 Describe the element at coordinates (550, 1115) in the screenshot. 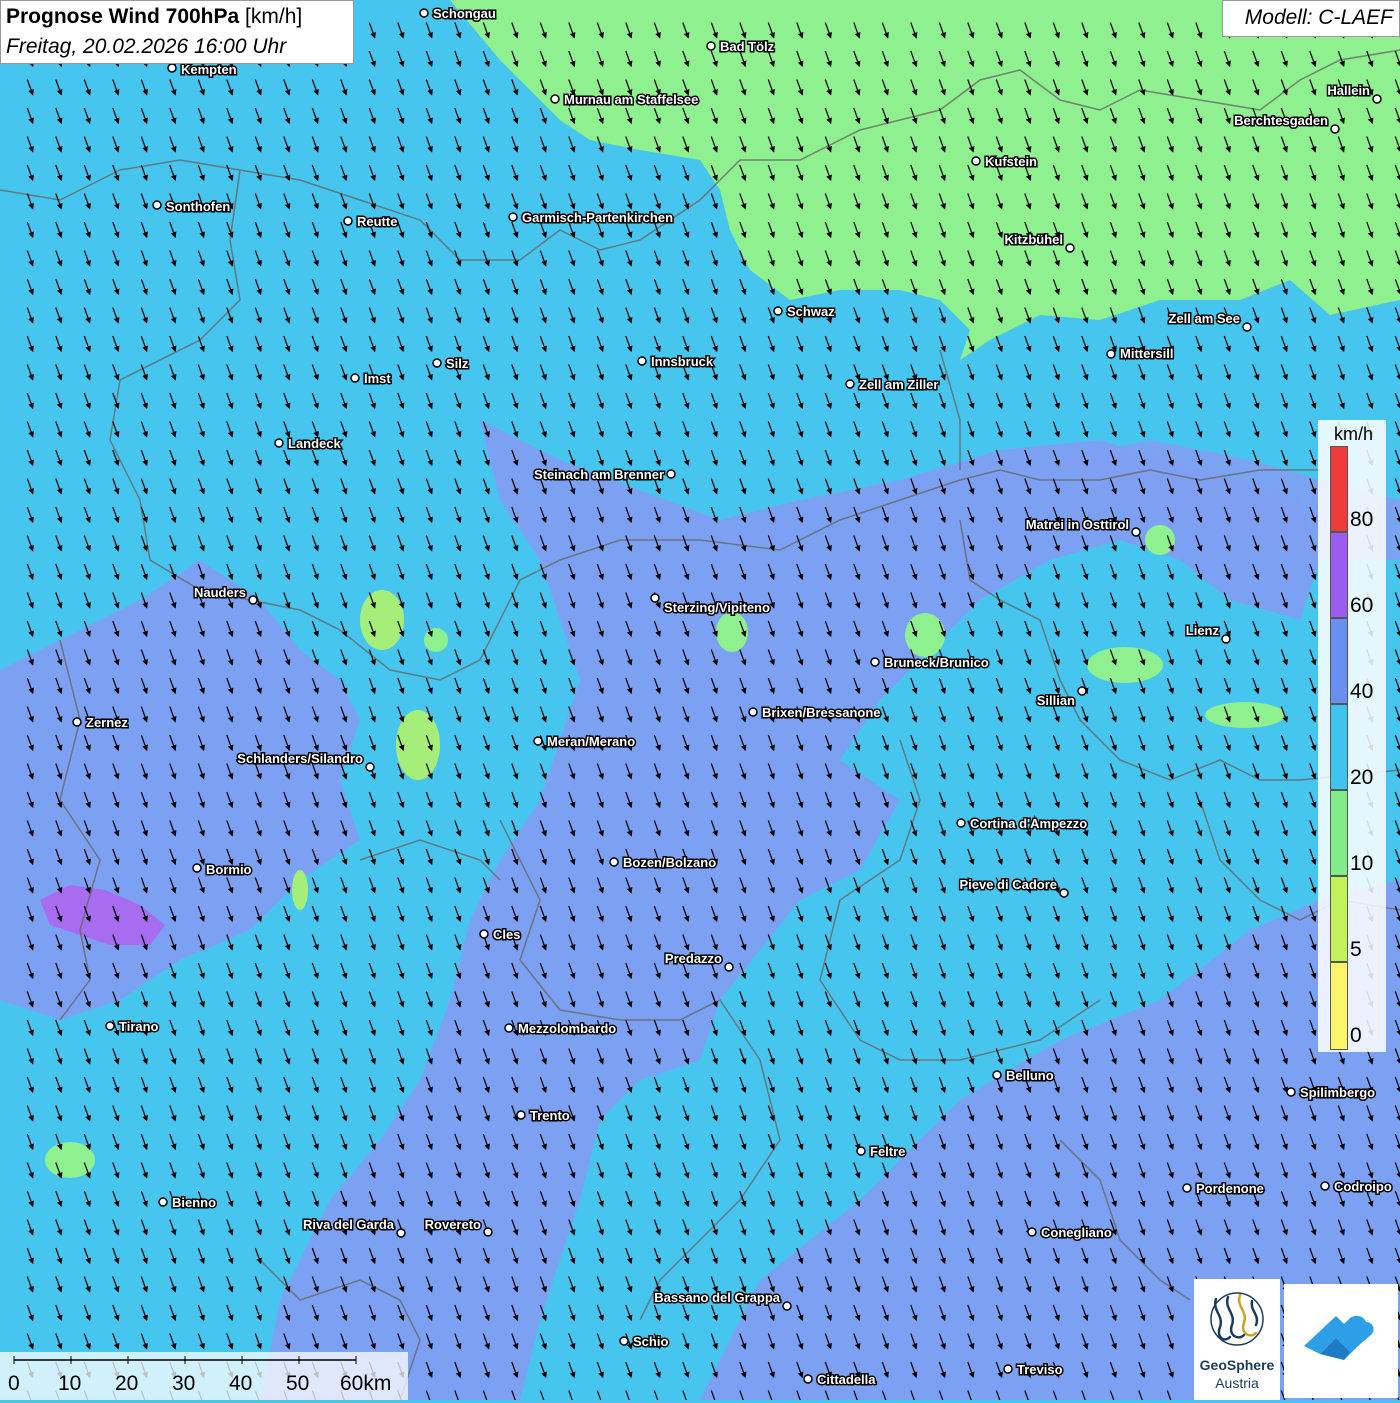

I see `city-label: Trento` at that location.